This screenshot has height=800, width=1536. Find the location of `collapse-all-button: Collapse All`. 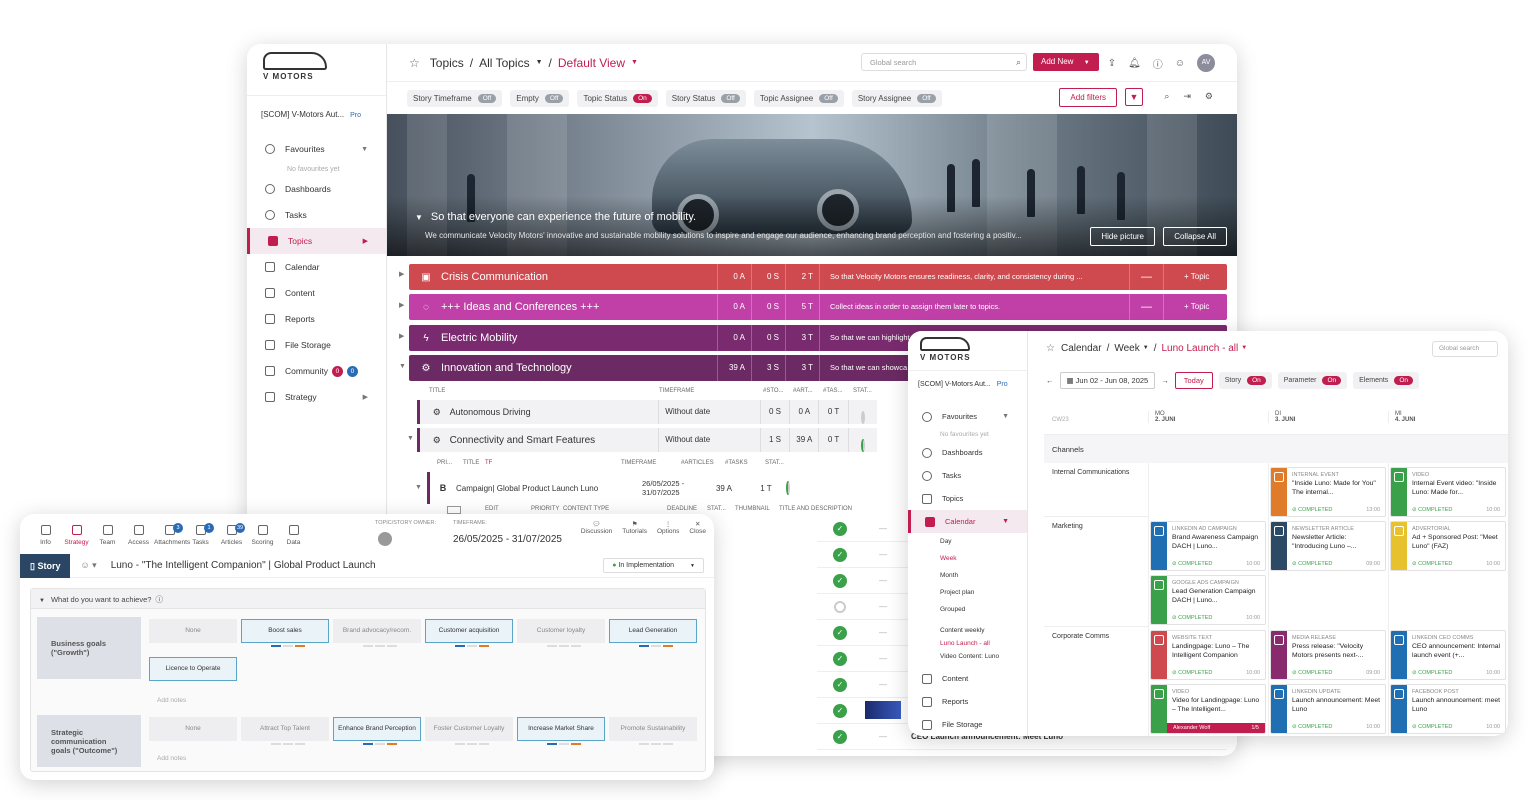

collapse-all-button: Collapse All is located at coordinates (1195, 236).